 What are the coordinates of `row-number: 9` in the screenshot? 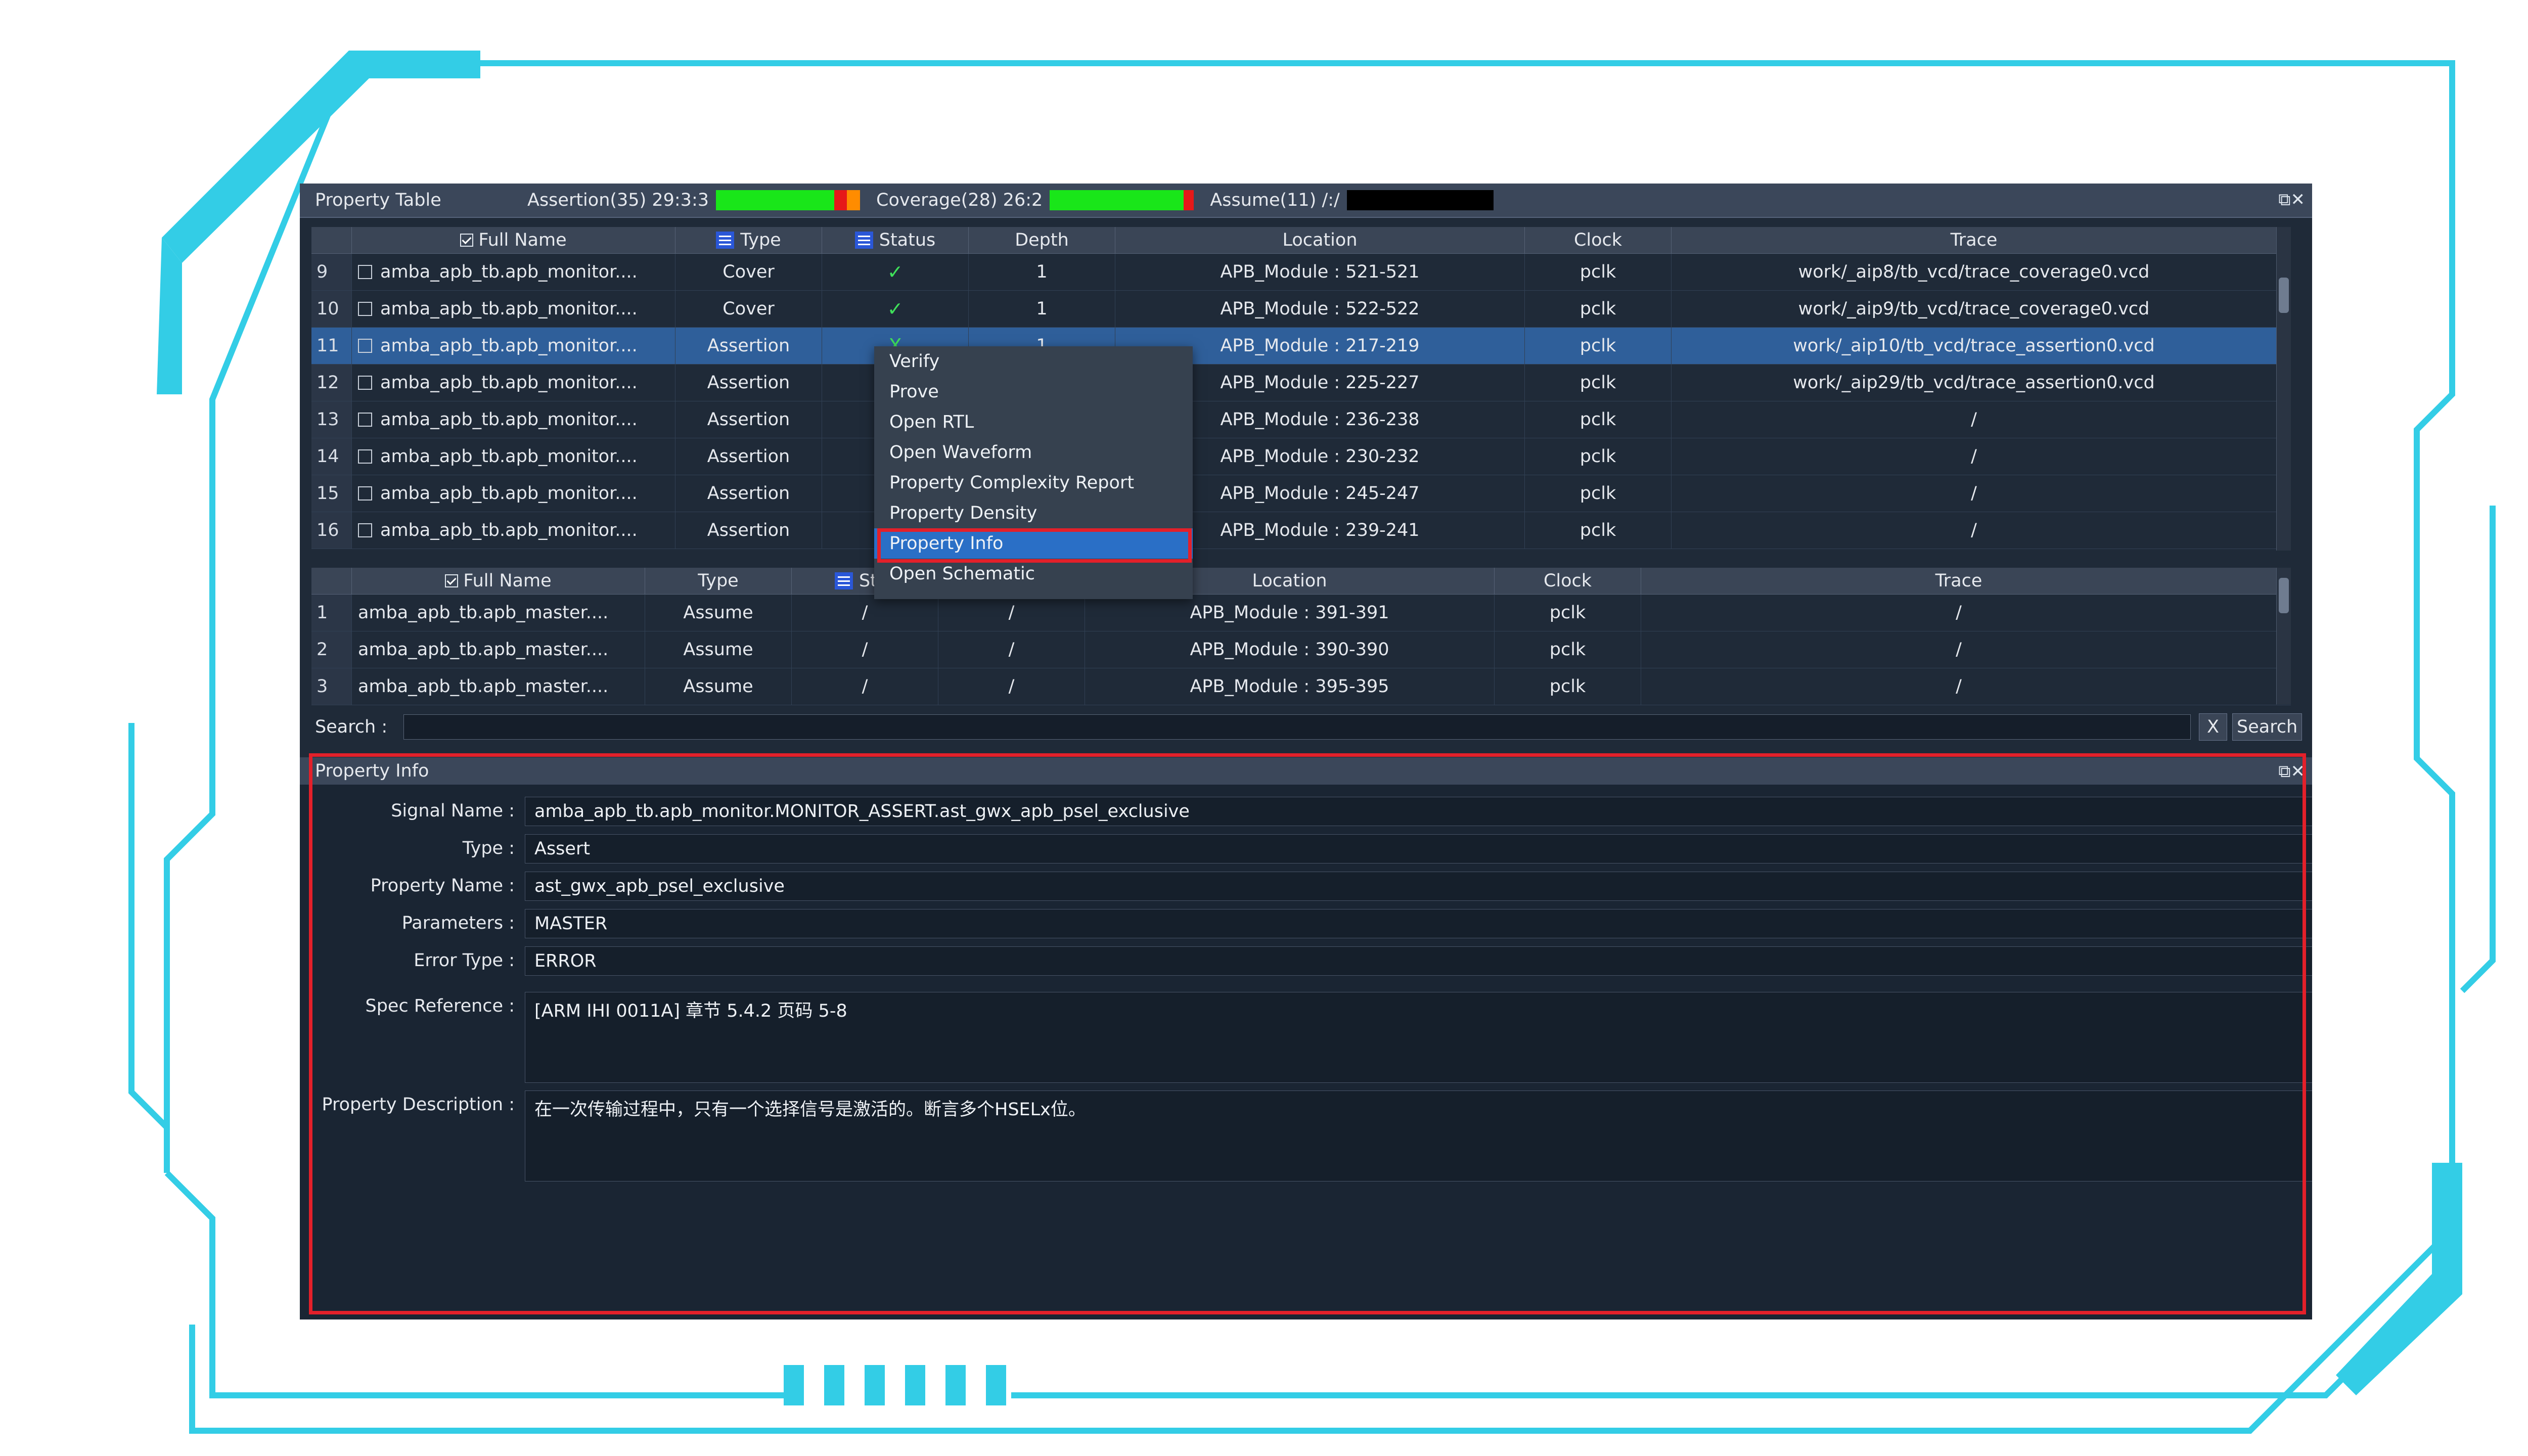 It's located at (332, 272).